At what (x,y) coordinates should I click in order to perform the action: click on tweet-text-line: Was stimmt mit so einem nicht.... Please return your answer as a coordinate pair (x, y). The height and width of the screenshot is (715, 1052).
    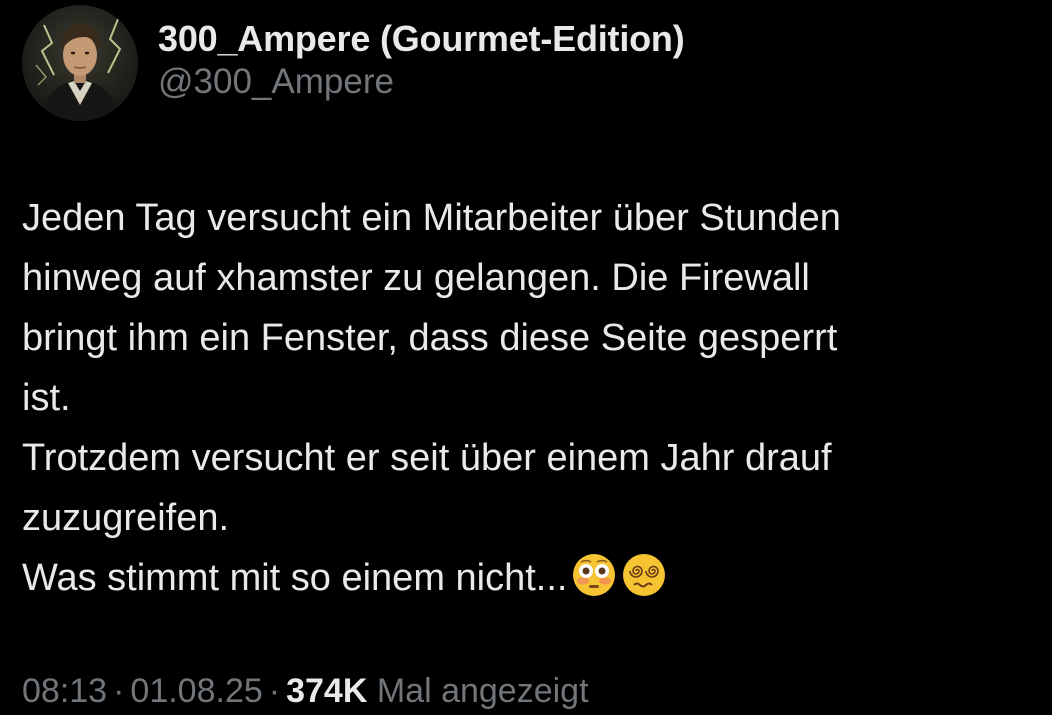
    Looking at the image, I should click on (295, 578).